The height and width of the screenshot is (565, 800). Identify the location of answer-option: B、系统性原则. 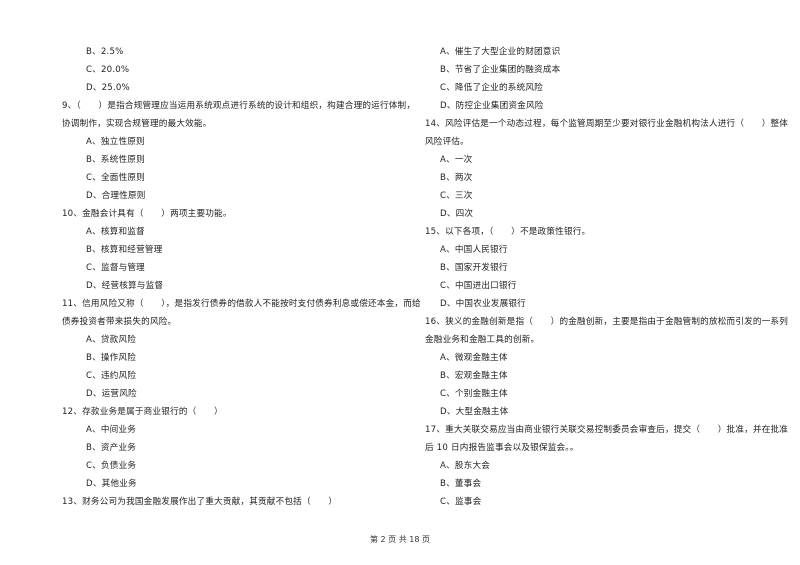
(115, 160).